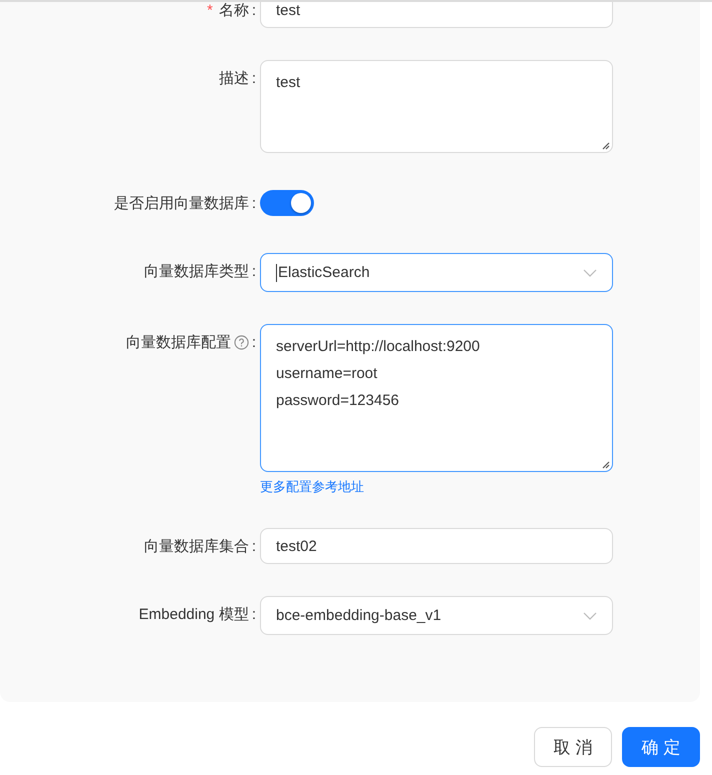 The height and width of the screenshot is (775, 712). What do you see at coordinates (181, 203) in the screenshot?
I see `field-label: 是否启用向量数据库` at bounding box center [181, 203].